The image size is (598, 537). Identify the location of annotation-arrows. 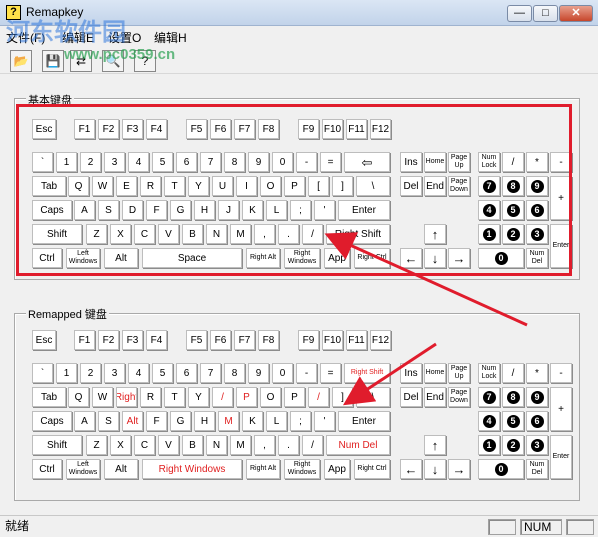
(426, 319).